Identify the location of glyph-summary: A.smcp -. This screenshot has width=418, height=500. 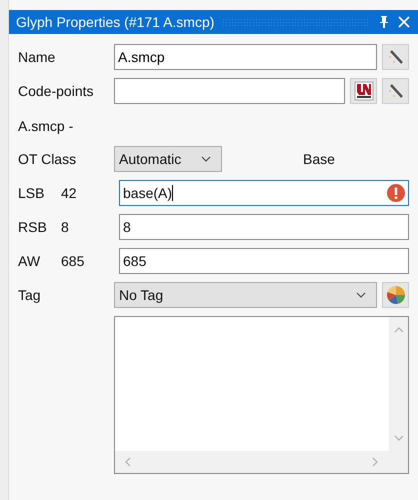
(46, 126).